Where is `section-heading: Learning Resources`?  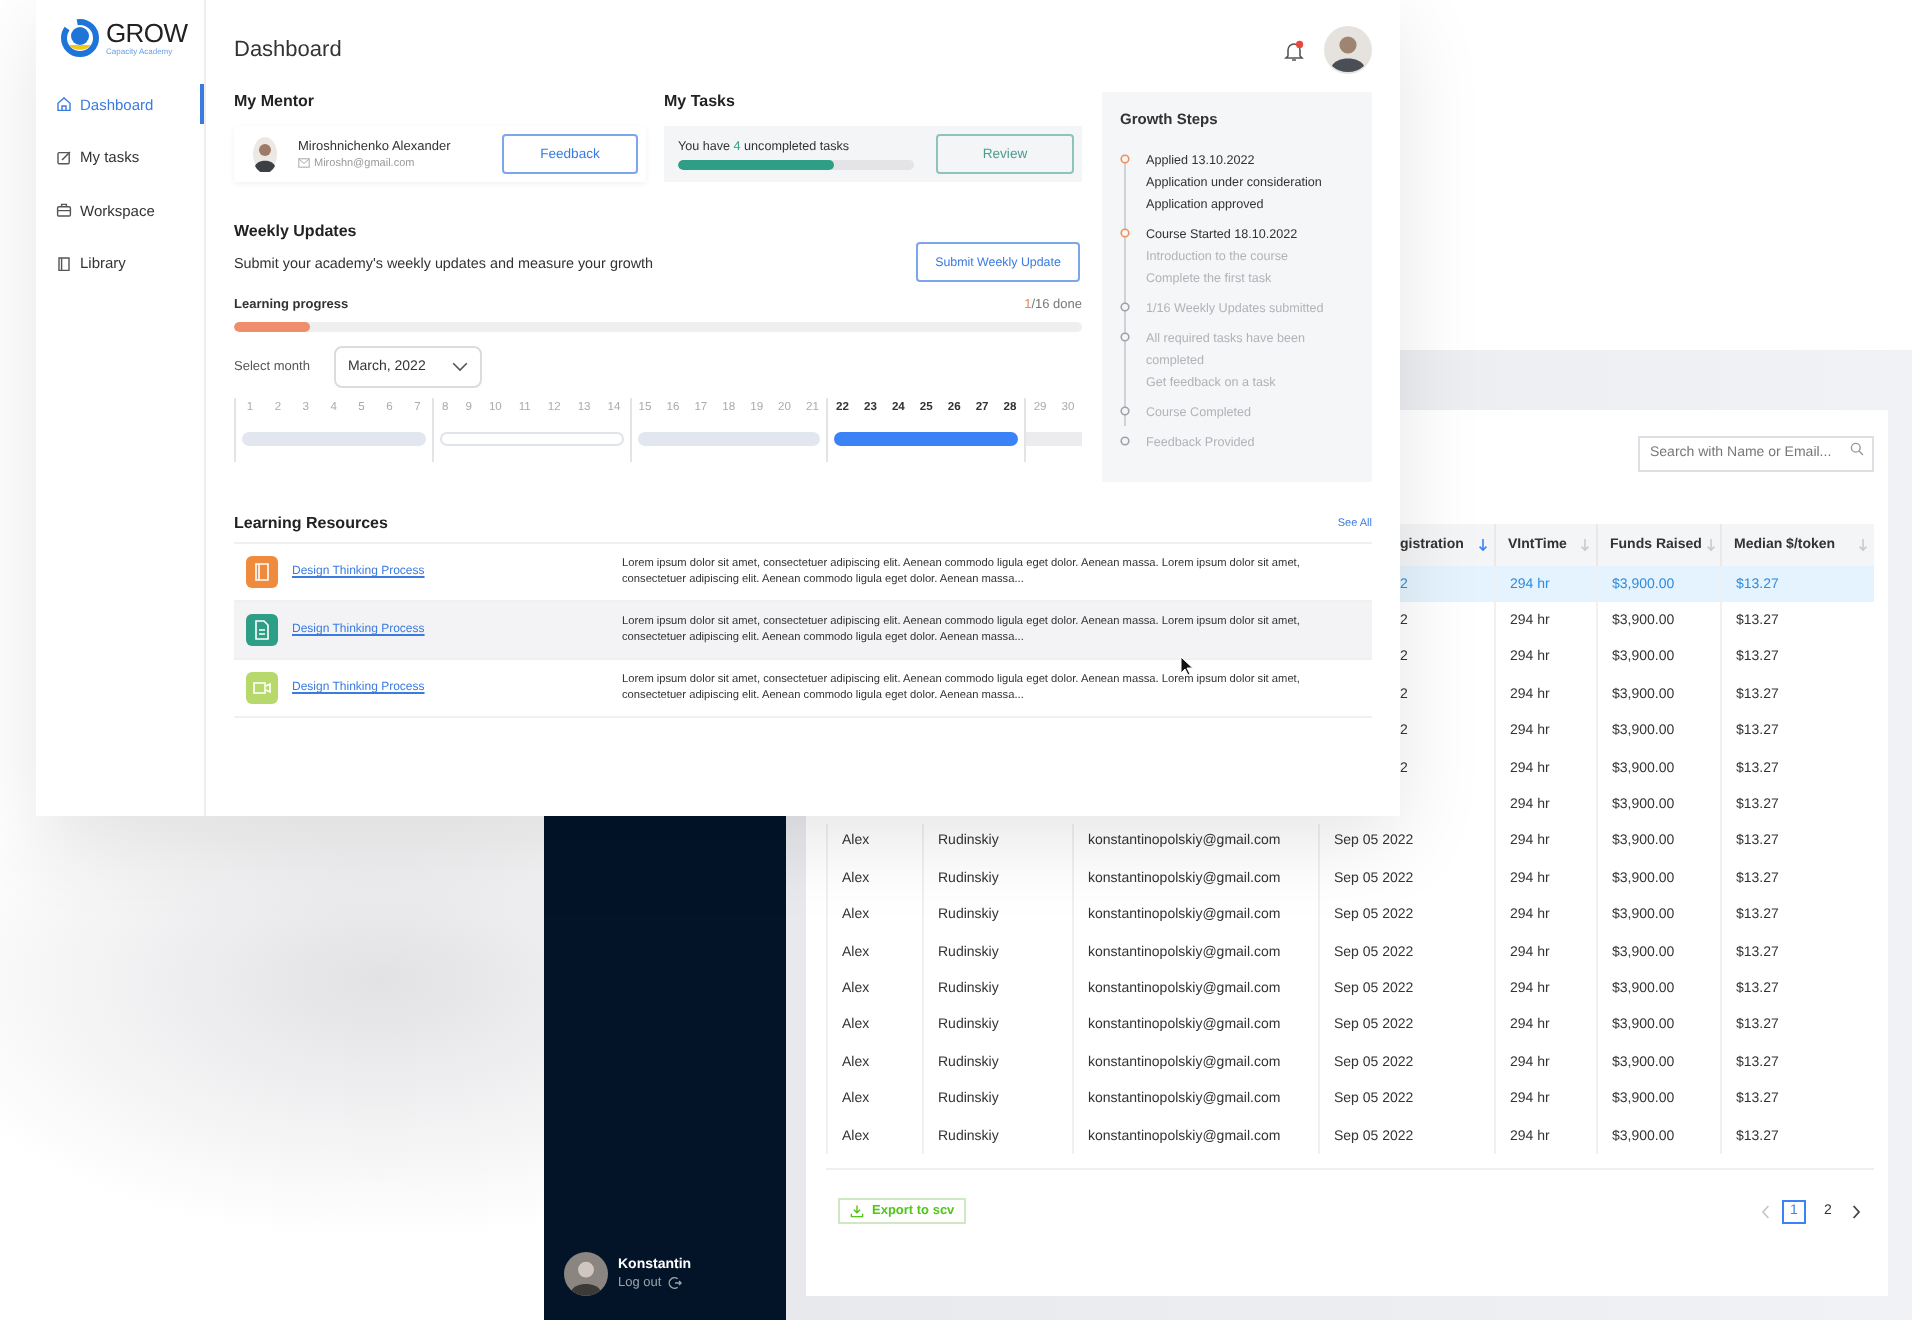 section-heading: Learning Resources is located at coordinates (311, 523).